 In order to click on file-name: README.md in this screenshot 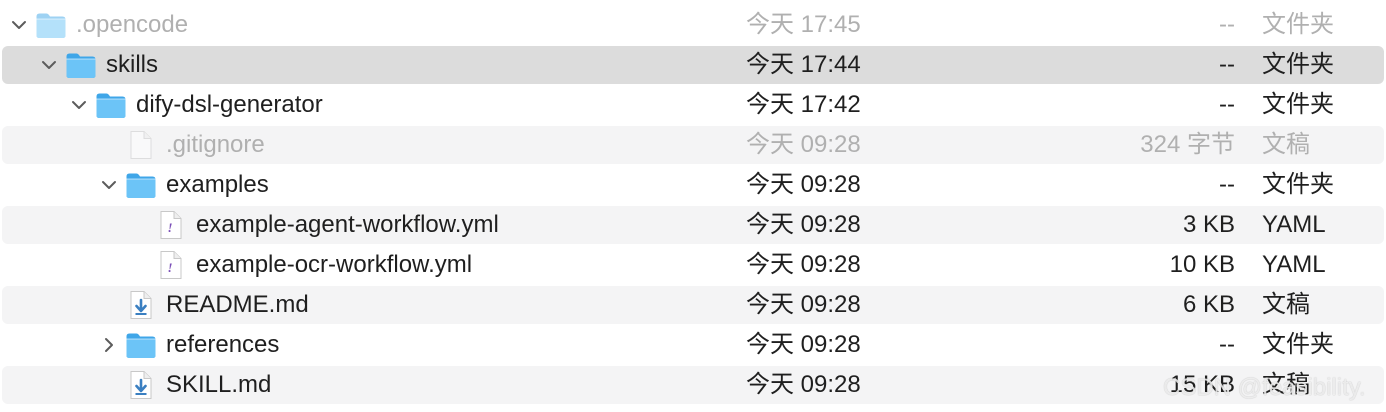, I will do `click(237, 304)`.